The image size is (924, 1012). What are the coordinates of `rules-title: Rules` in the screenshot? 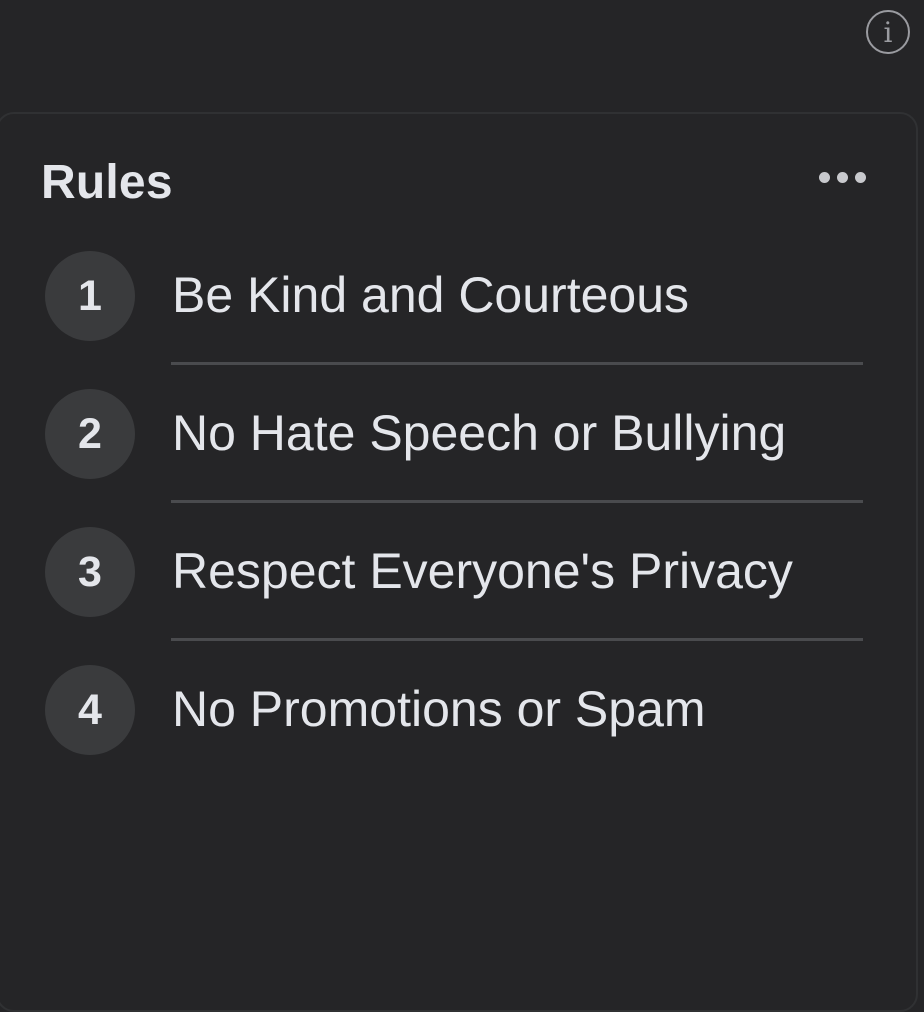 It's located at (107, 182).